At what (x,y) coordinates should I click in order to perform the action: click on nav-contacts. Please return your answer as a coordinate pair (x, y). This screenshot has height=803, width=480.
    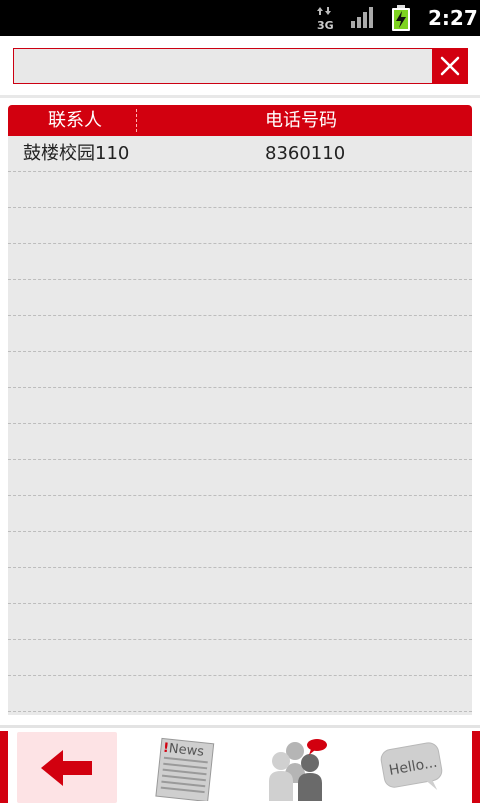
    Looking at the image, I should click on (298, 767).